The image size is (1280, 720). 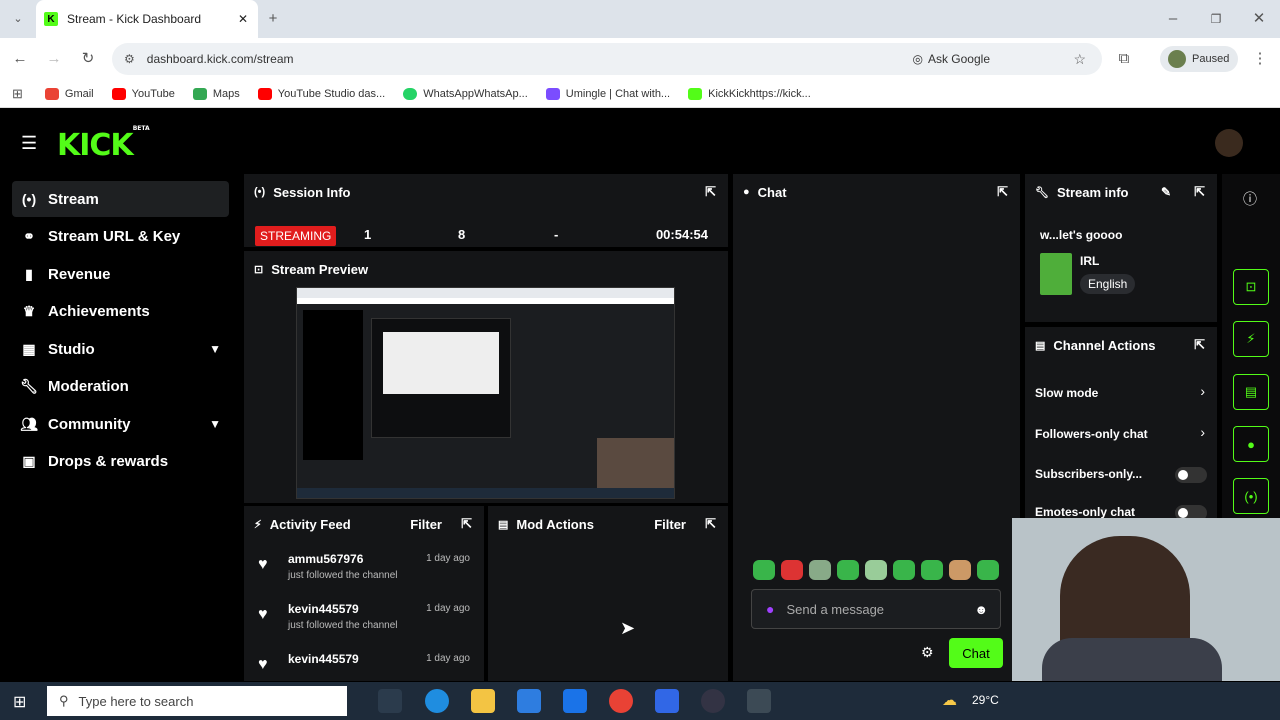 What do you see at coordinates (147, 19) in the screenshot?
I see `browser-tab: K Stream - Kick Dashboard ✕` at bounding box center [147, 19].